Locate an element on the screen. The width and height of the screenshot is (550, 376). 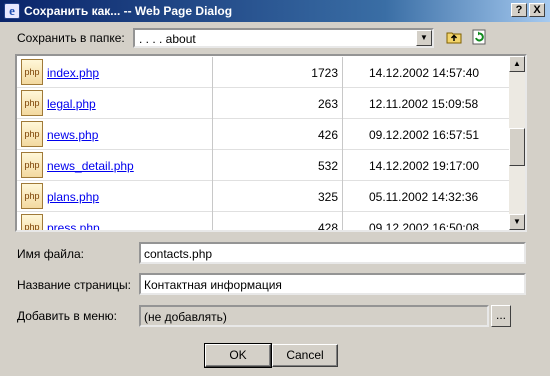
filename-value: contacts.php is located at coordinates (178, 254).